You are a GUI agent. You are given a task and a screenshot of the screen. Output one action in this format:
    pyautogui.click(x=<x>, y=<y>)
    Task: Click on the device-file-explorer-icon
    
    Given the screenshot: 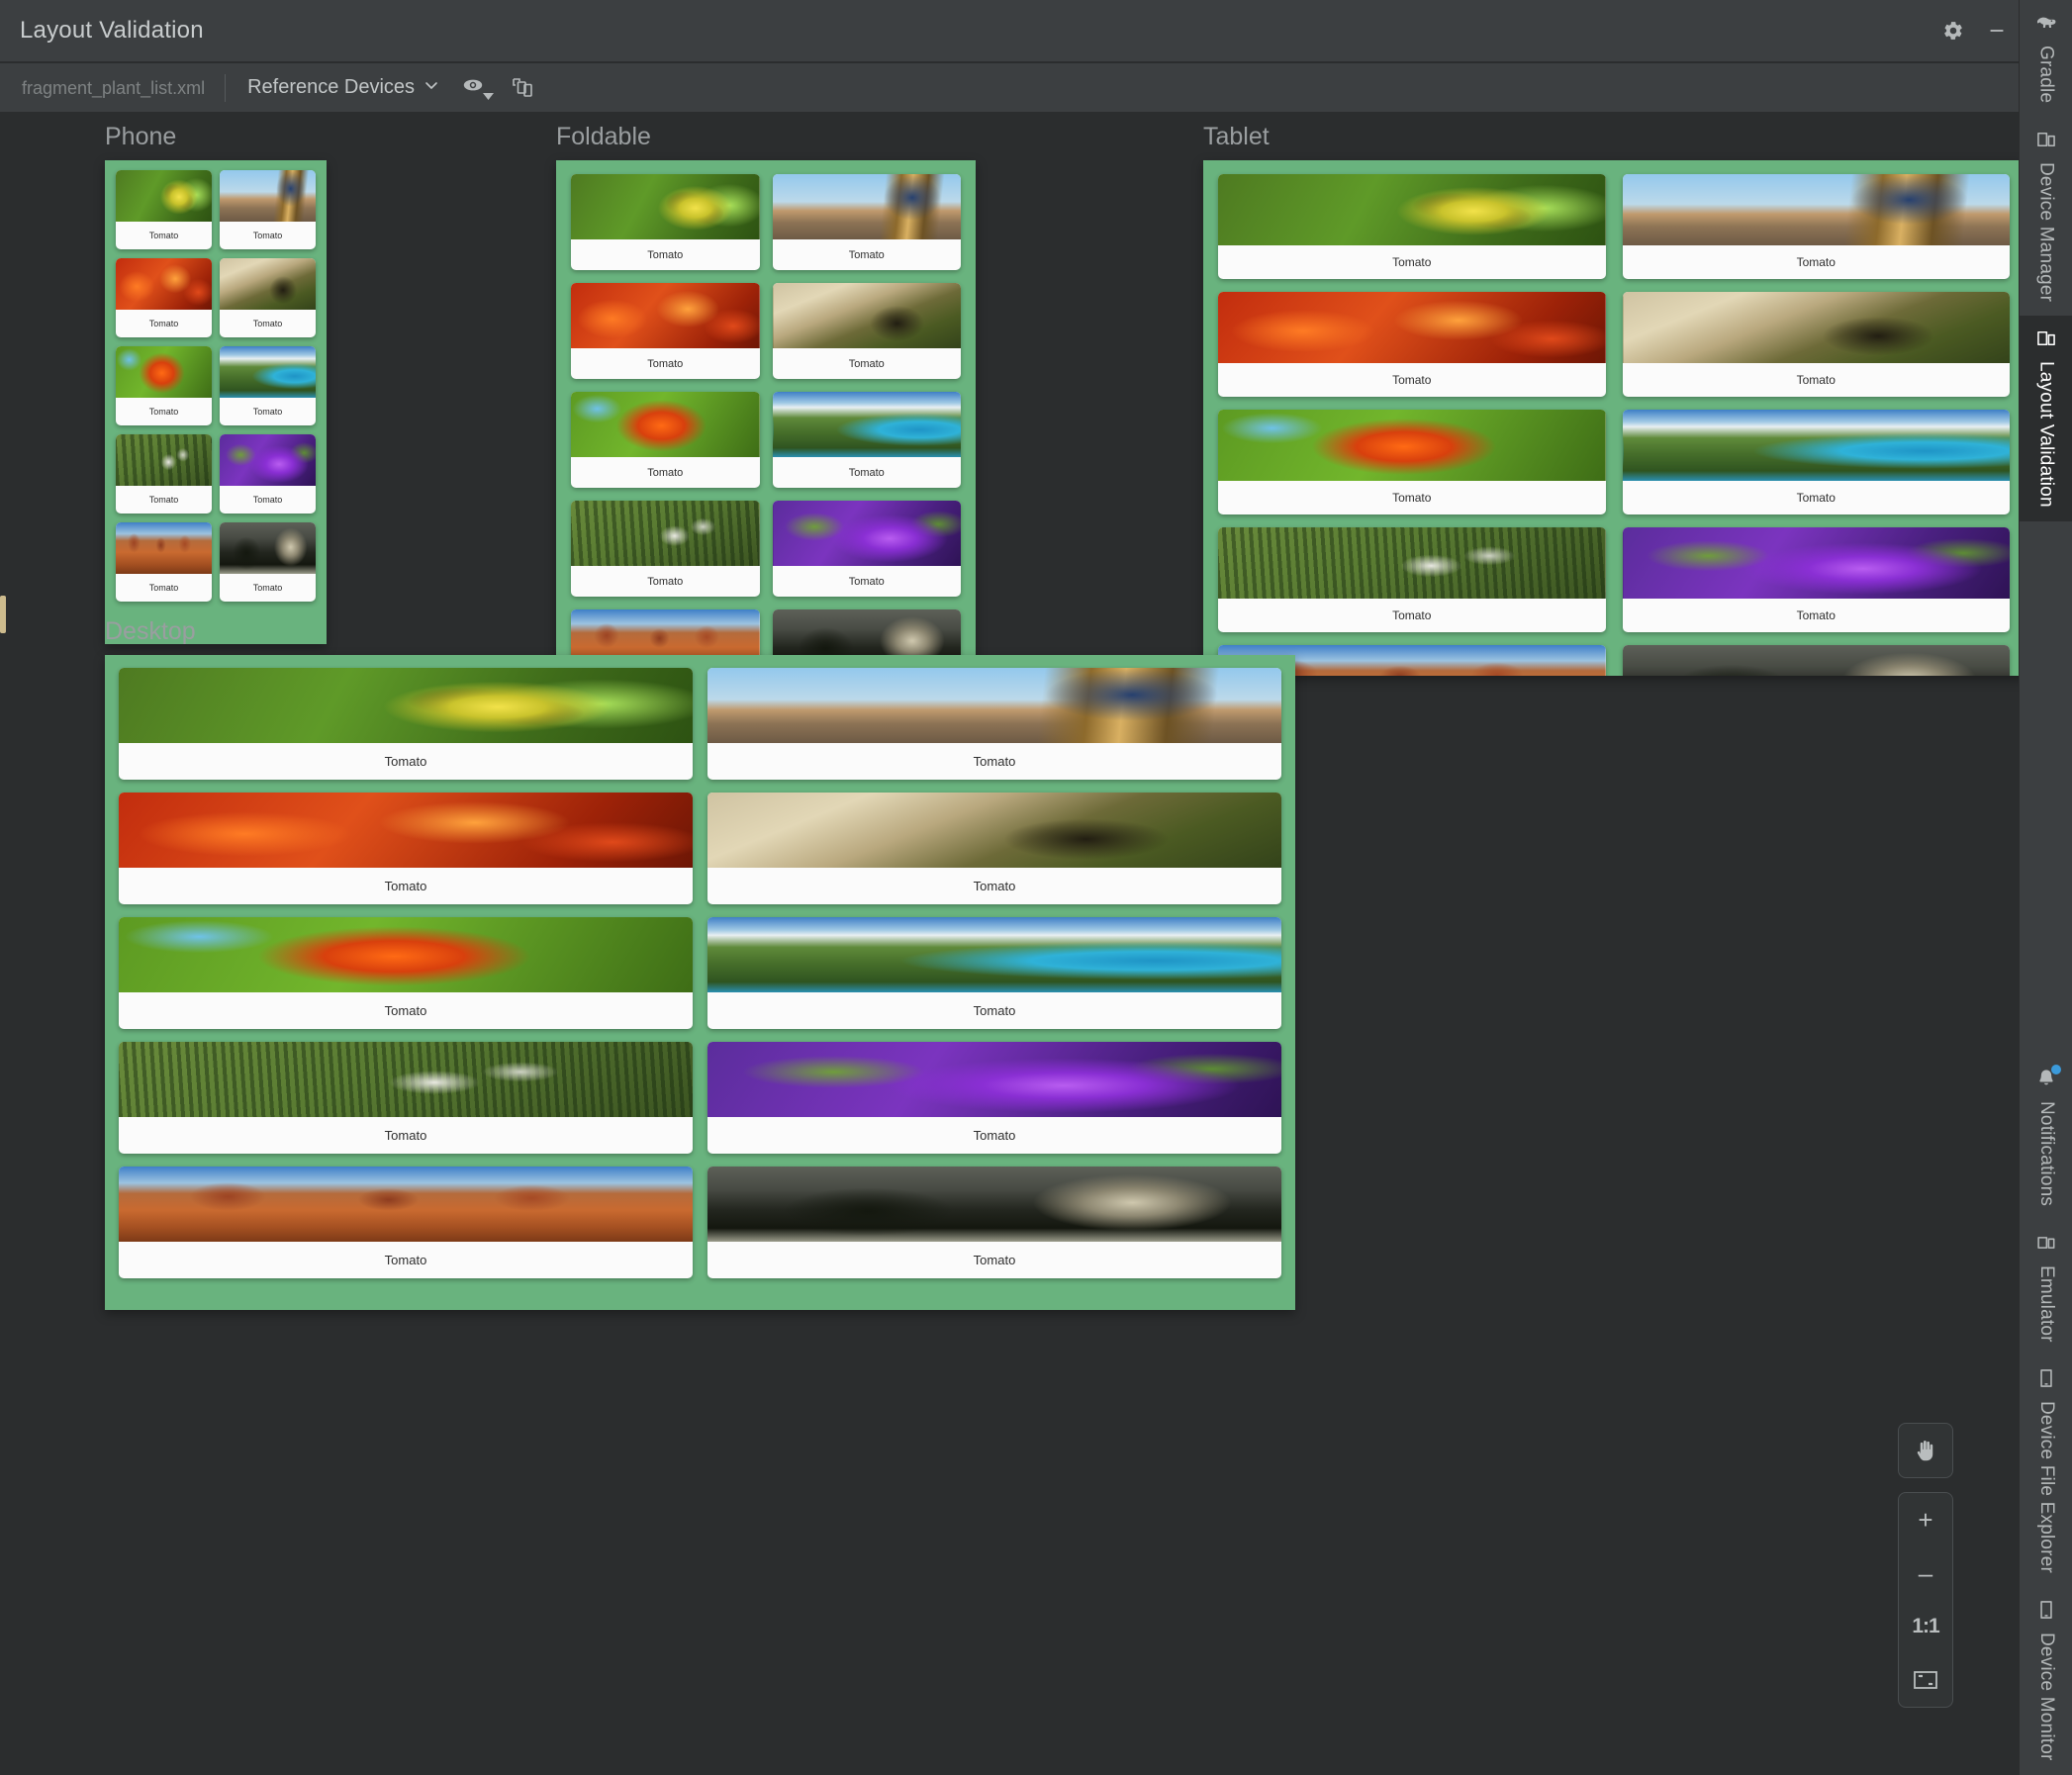 What is the action you would take?
    pyautogui.click(x=2046, y=1380)
    